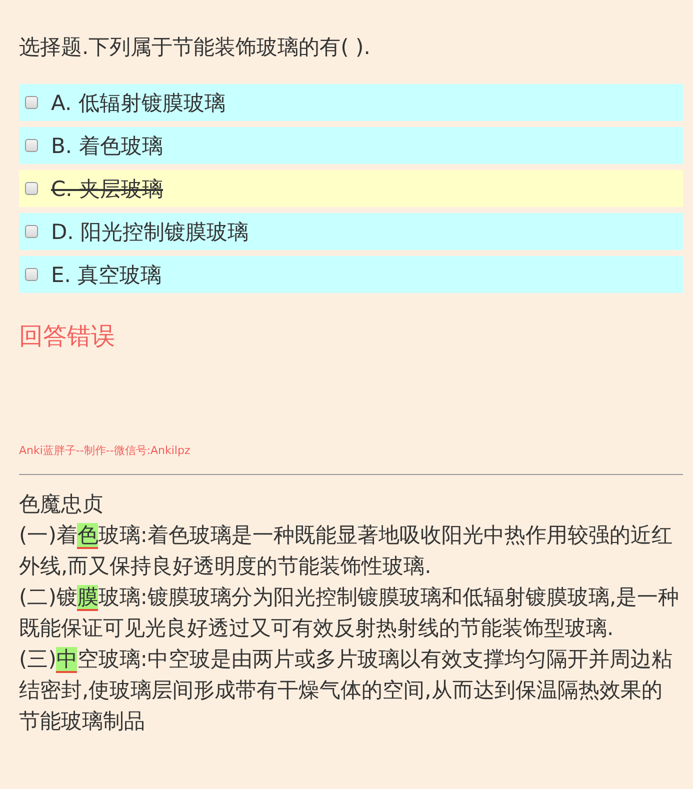 The width and height of the screenshot is (693, 789). What do you see at coordinates (61, 504) in the screenshot?
I see `explanation-paragraph: 色魔忠贞` at bounding box center [61, 504].